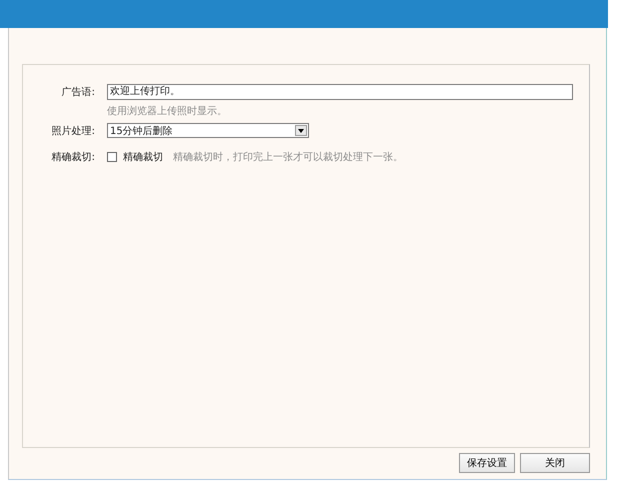 This screenshot has width=619, height=489. Describe the element at coordinates (555, 463) in the screenshot. I see `close-button: 关闭` at that location.